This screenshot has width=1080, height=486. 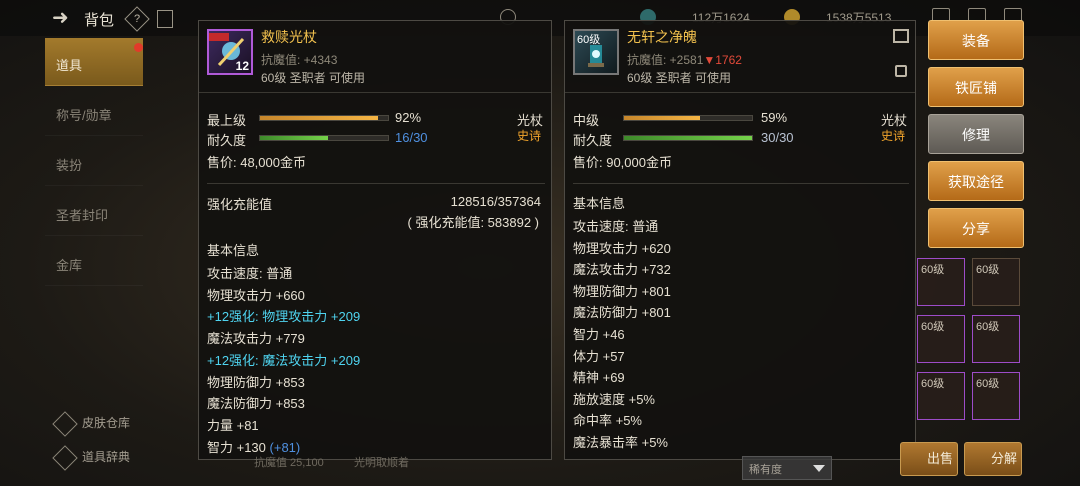 I want to click on stat-line: 魔法攻击力 +779, so click(x=256, y=339).